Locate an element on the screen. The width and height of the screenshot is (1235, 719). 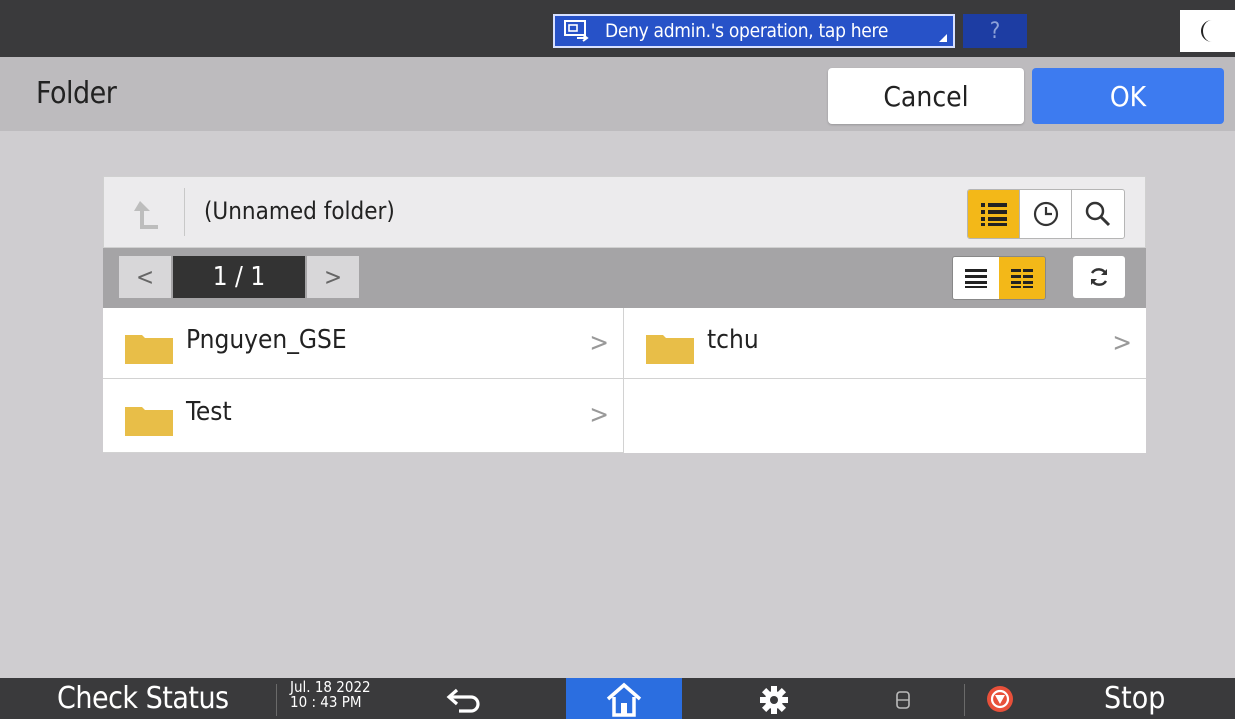
status-bar: Deny admin.'s operation, tap here ? is located at coordinates (617, 28).